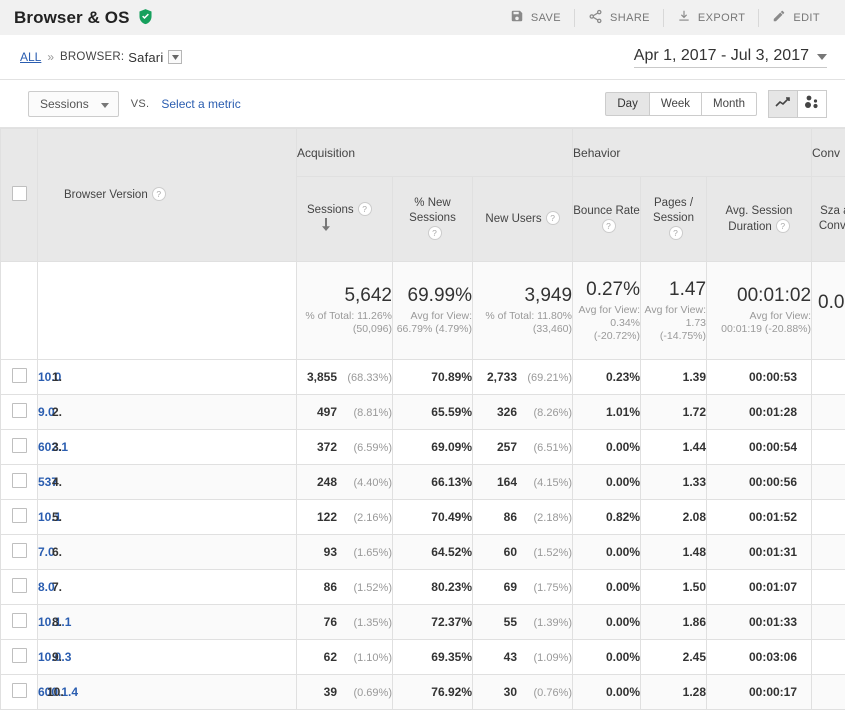 This screenshot has height=710, width=845. What do you see at coordinates (674, 552) in the screenshot?
I see `row-pages-session-cell: 1.48` at bounding box center [674, 552].